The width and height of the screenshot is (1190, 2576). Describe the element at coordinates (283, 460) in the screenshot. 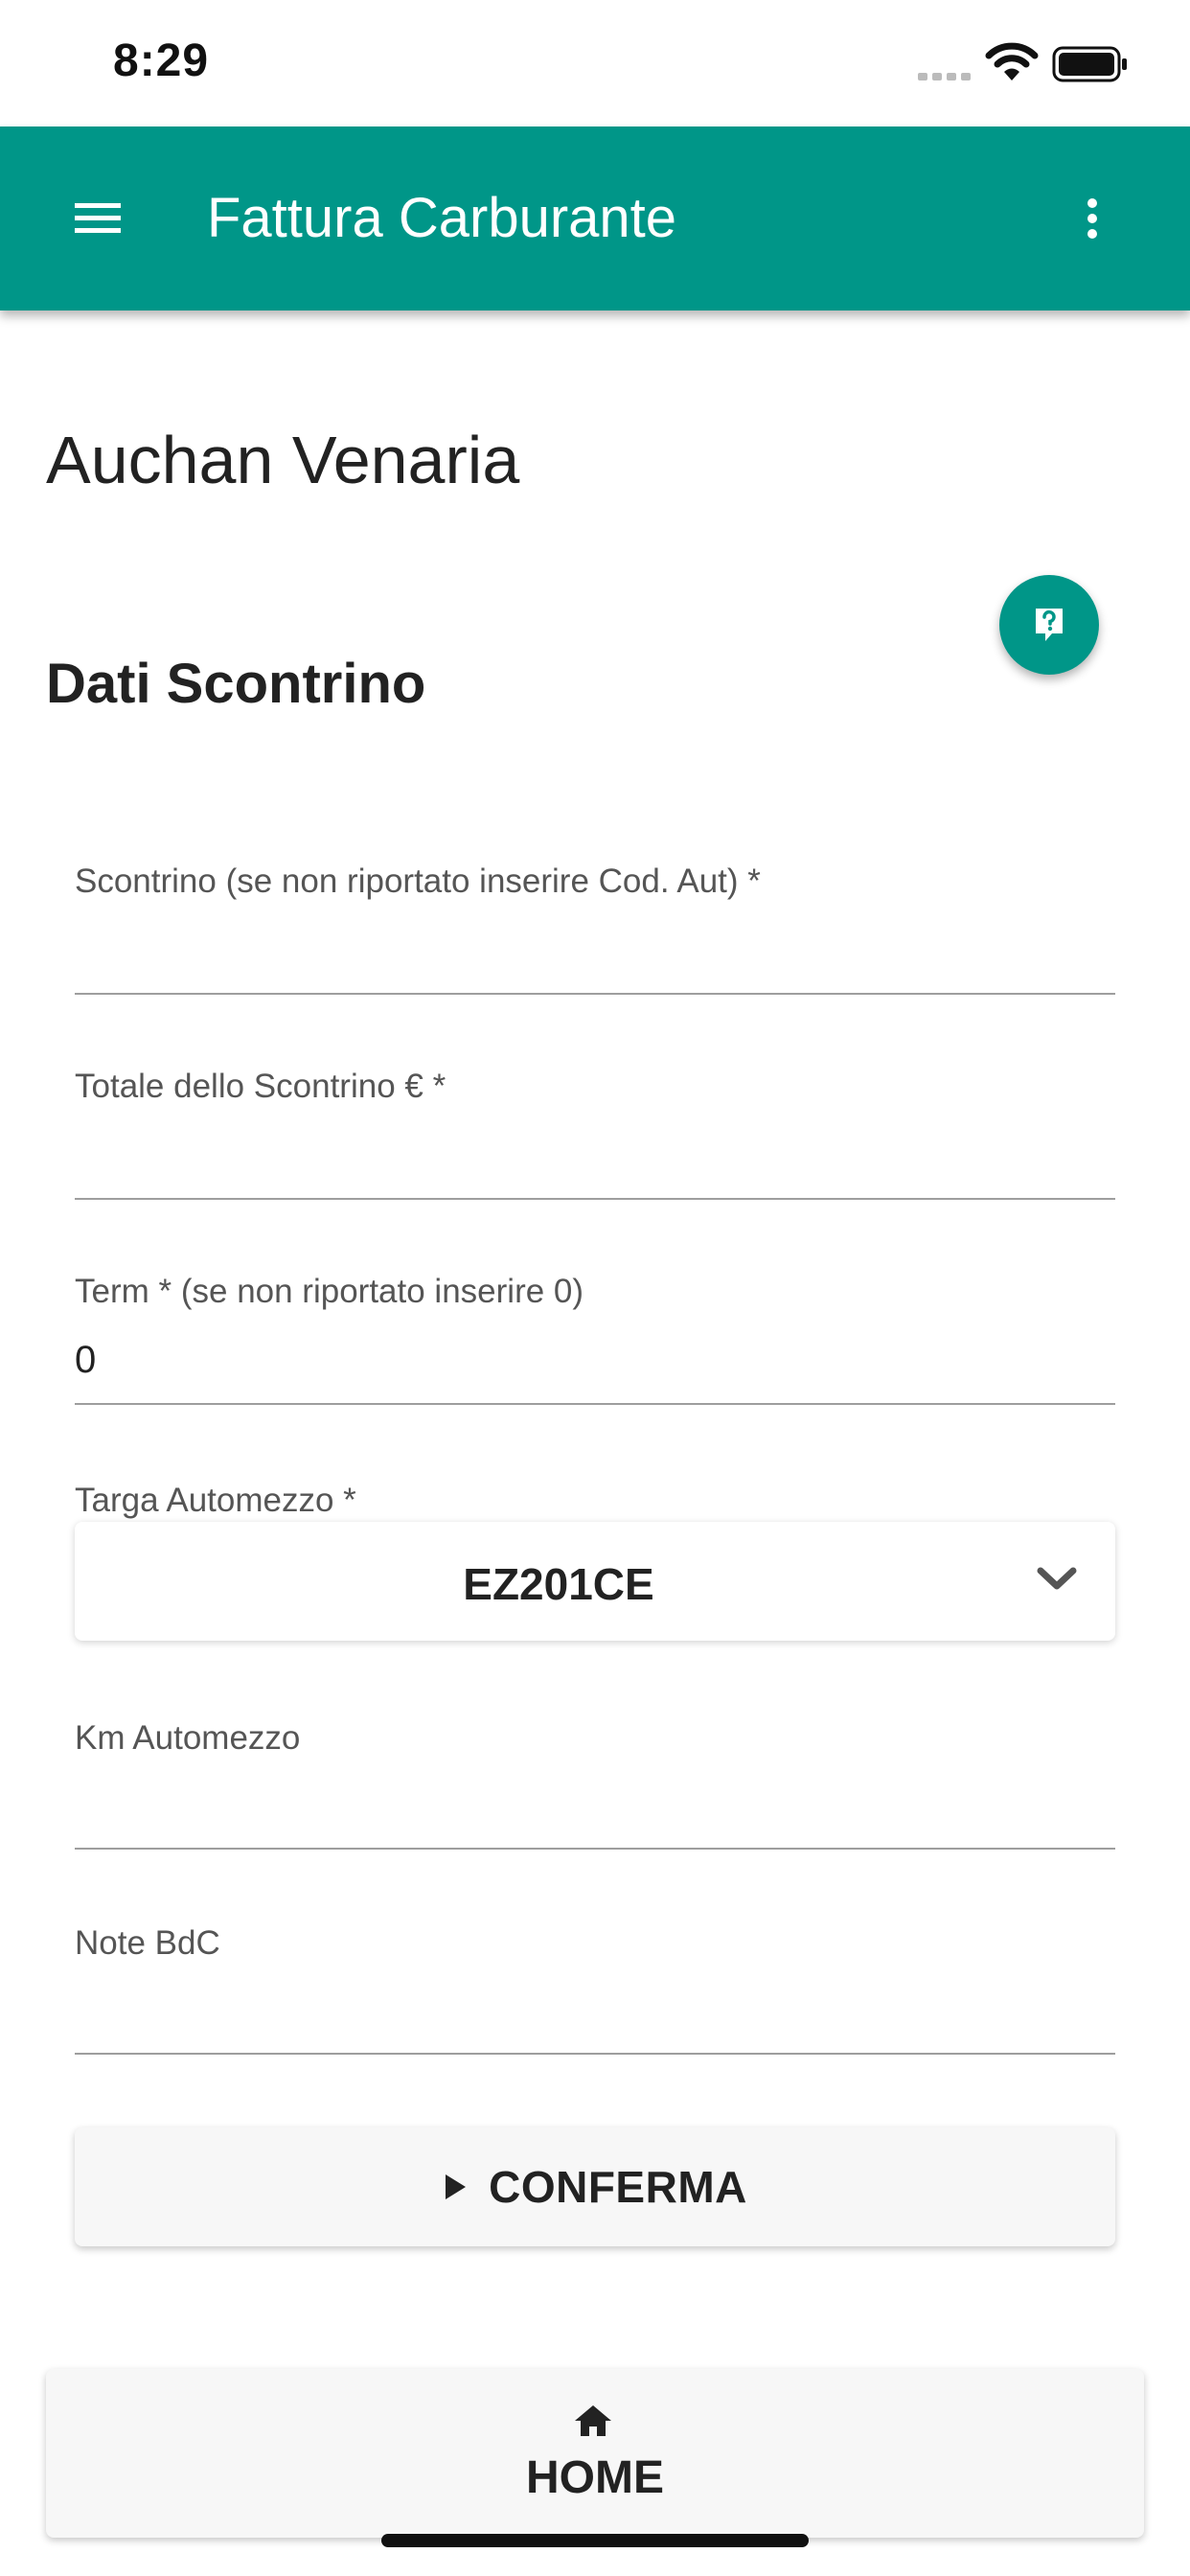

I see `station-name: Auchan Venaria` at that location.